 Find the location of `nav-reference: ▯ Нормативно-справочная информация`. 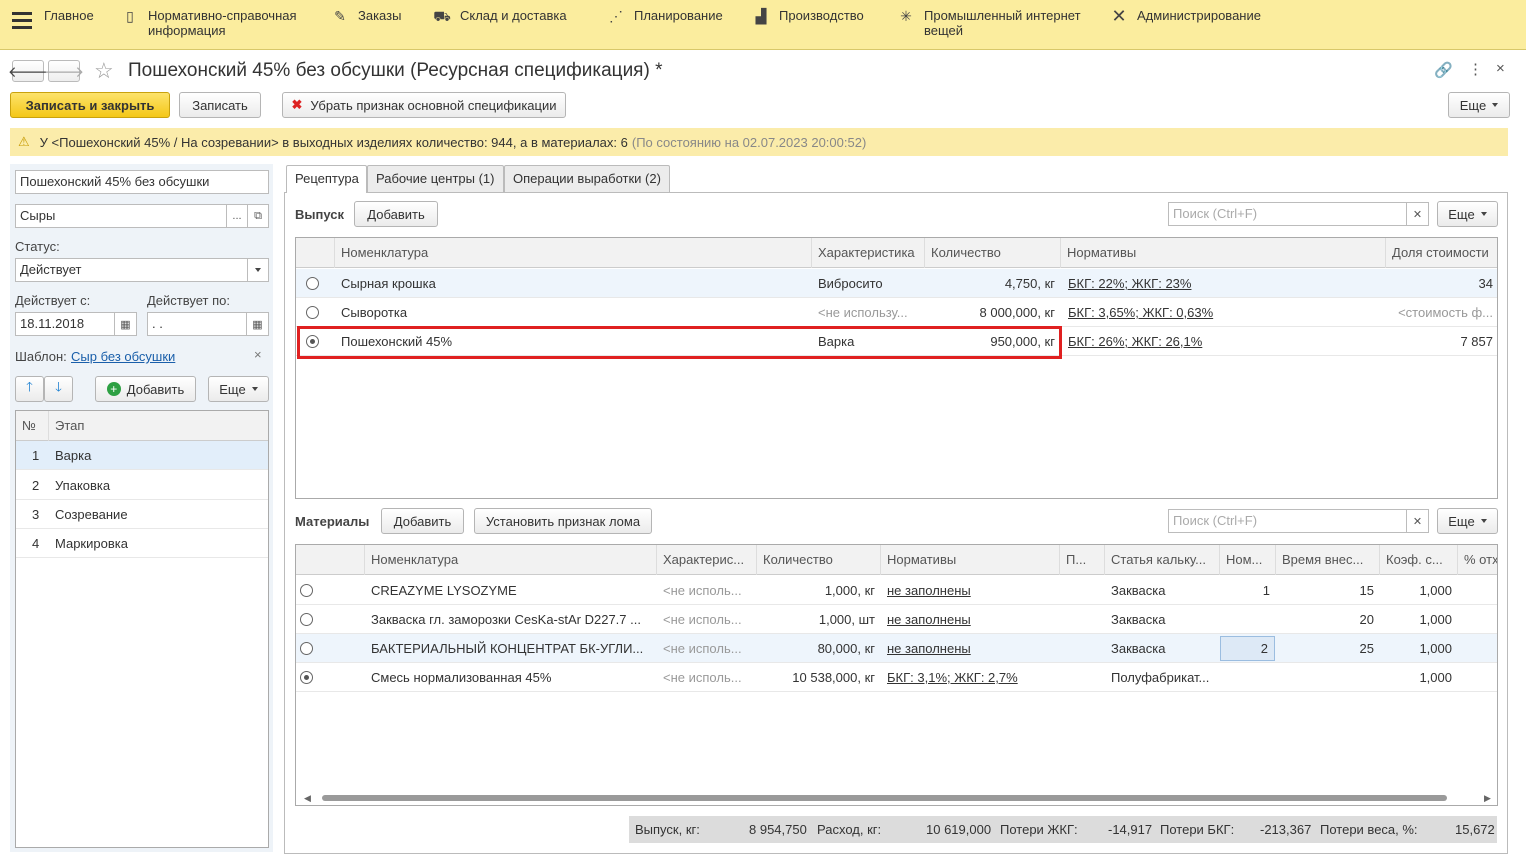

nav-reference: ▯ Нормативно-справочная информация is located at coordinates (209, 23).